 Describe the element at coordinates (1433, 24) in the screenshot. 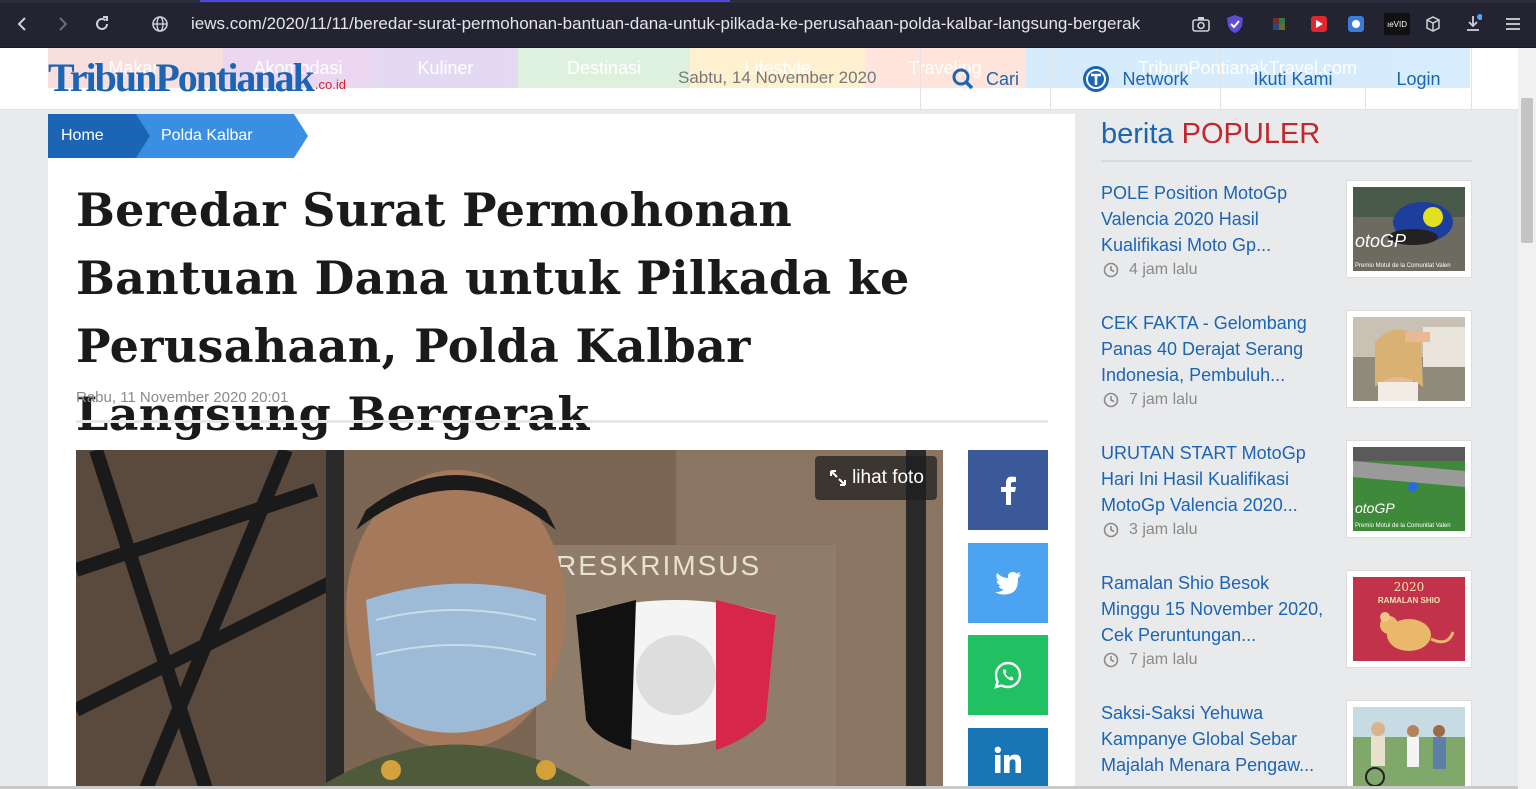

I see `puzzle-icon` at that location.